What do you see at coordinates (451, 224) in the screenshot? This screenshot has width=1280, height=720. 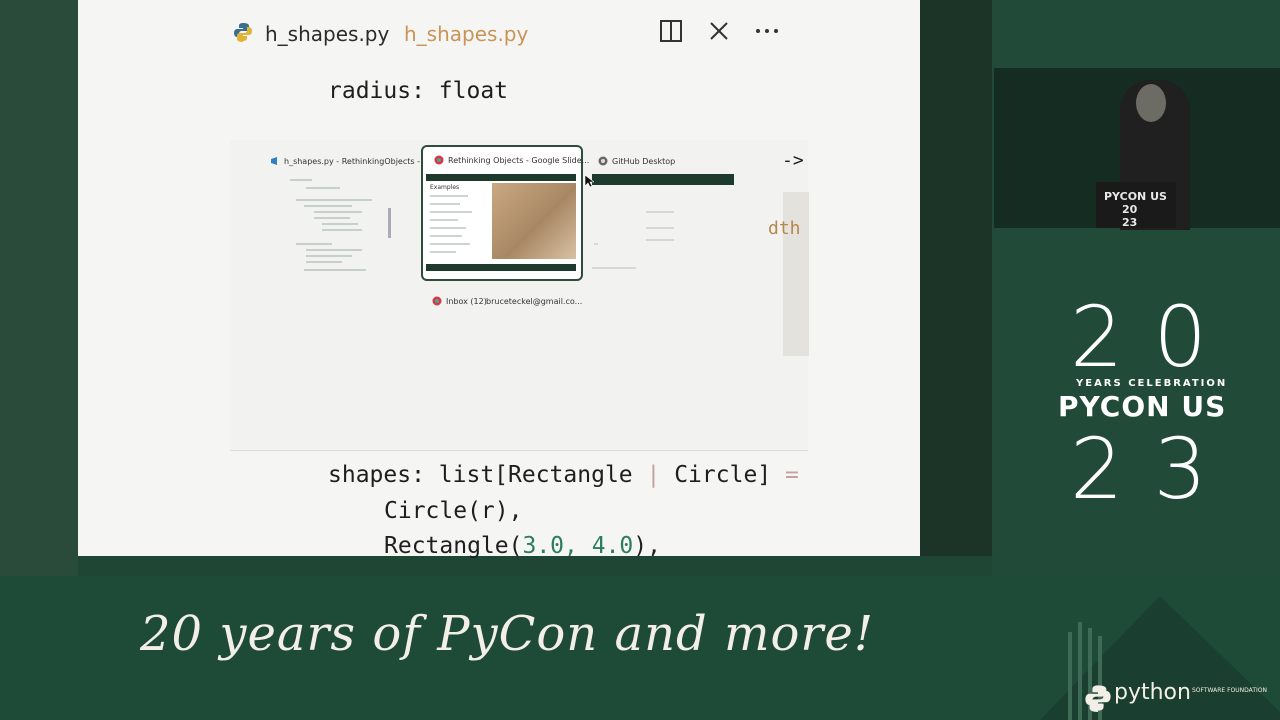 I see `slide-text-thumbnail` at bounding box center [451, 224].